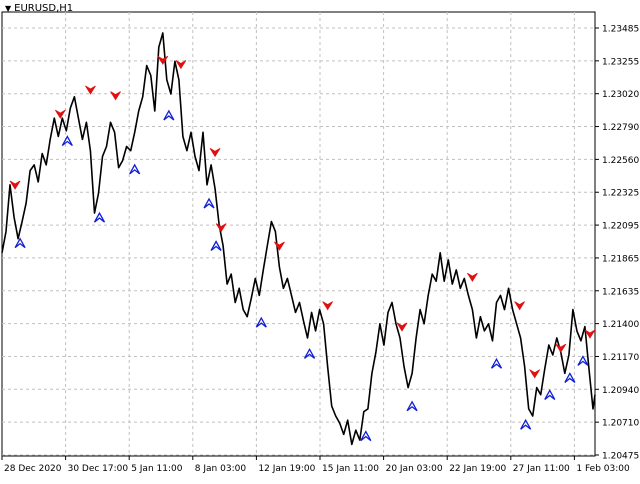 This screenshot has width=640, height=484. Describe the element at coordinates (620, 227) in the screenshot. I see `y-tick-label: 1.22095` at that location.